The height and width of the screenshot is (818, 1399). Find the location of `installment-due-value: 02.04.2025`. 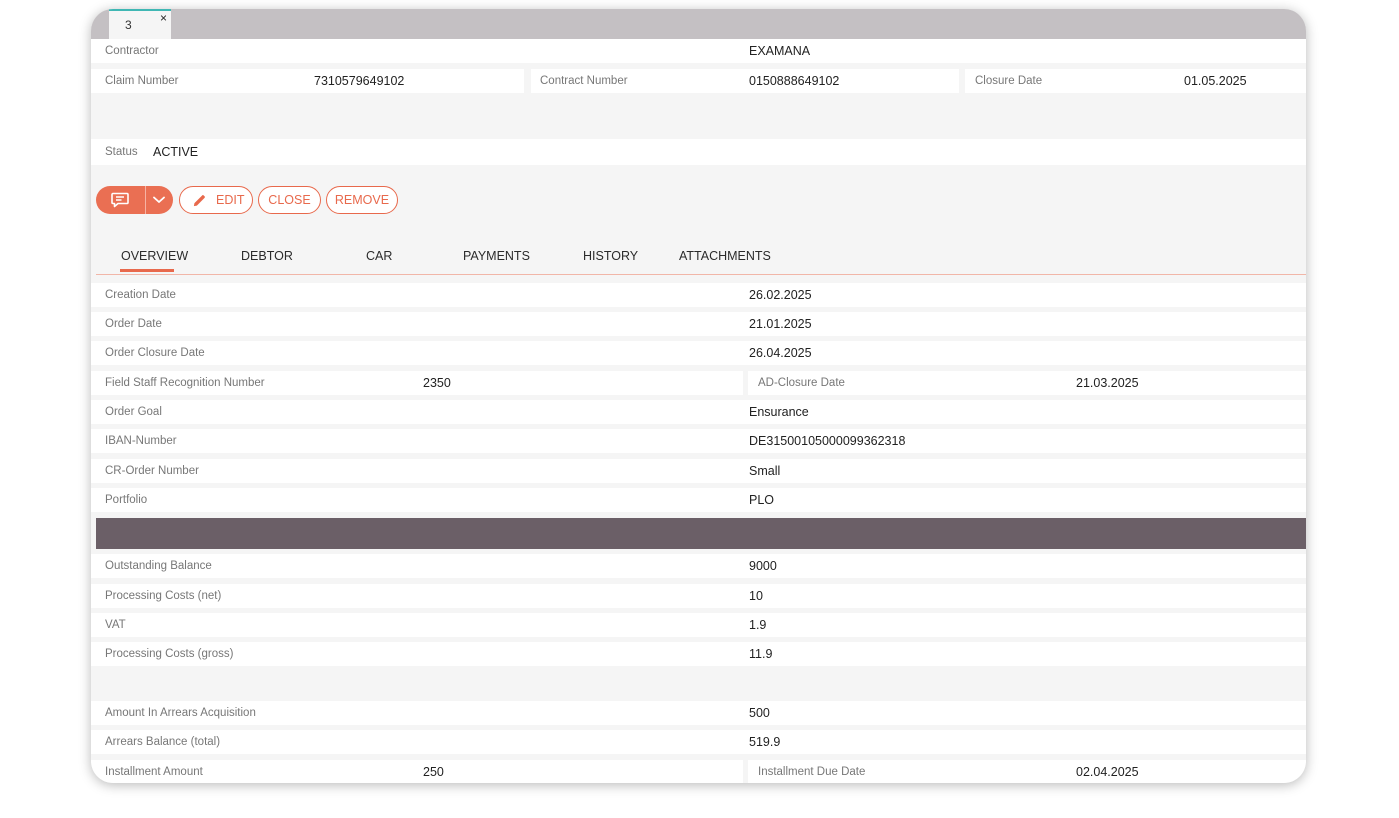

installment-due-value: 02.04.2025 is located at coordinates (1107, 772).